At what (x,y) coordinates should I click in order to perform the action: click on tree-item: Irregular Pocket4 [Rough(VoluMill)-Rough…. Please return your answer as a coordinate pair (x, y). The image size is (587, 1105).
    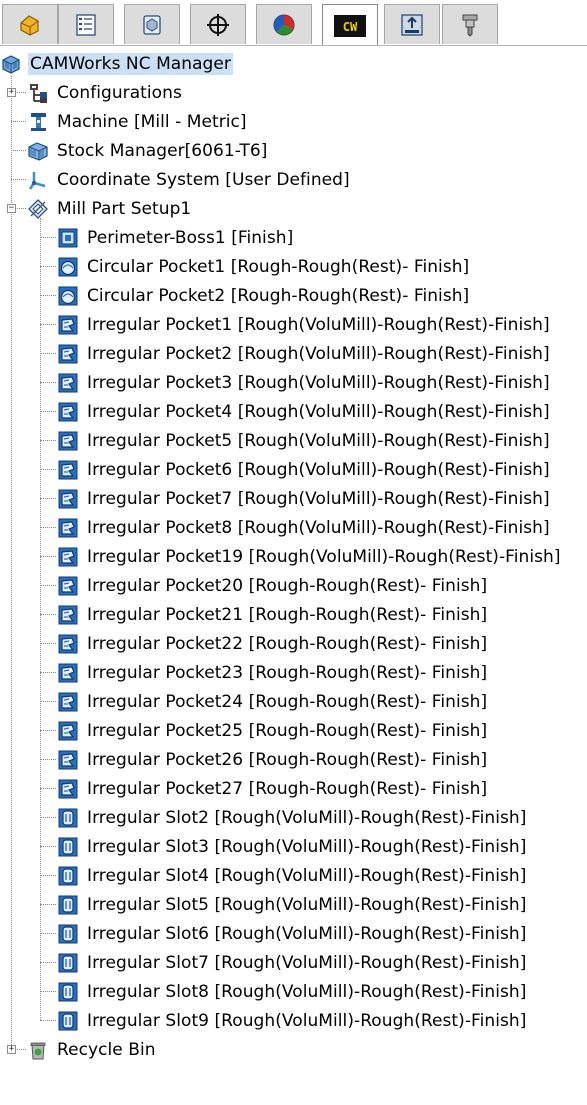
    Looking at the image, I should click on (304, 411).